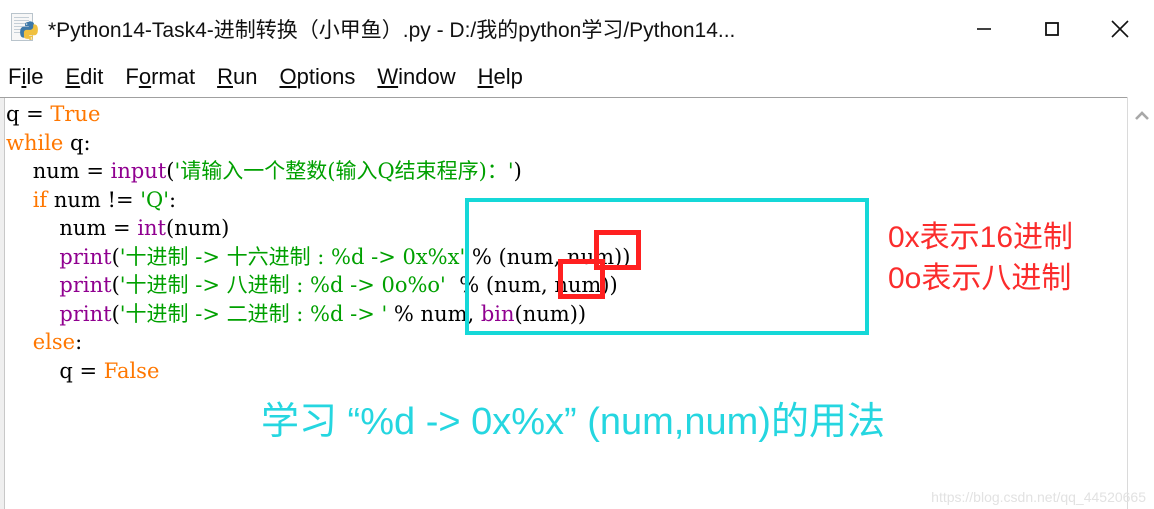 The image size is (1154, 509). What do you see at coordinates (35, 142) in the screenshot?
I see `code-token-kw: while` at bounding box center [35, 142].